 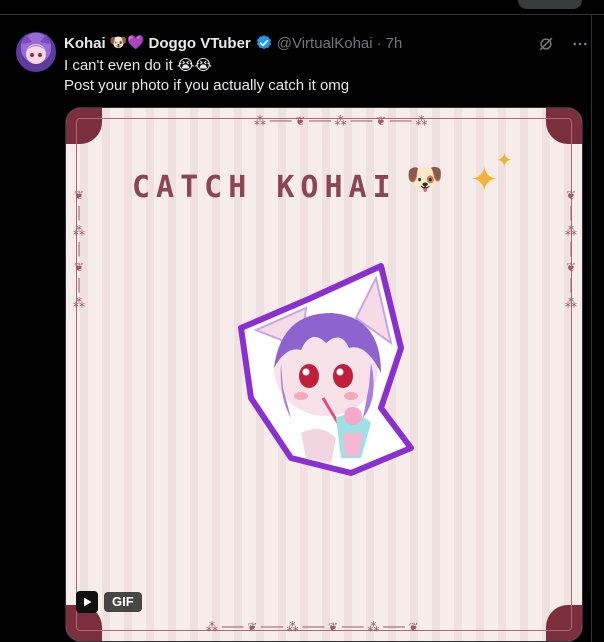 What do you see at coordinates (138, 65) in the screenshot?
I see `tweet-text-line-1: I can't even do it 😭😭` at bounding box center [138, 65].